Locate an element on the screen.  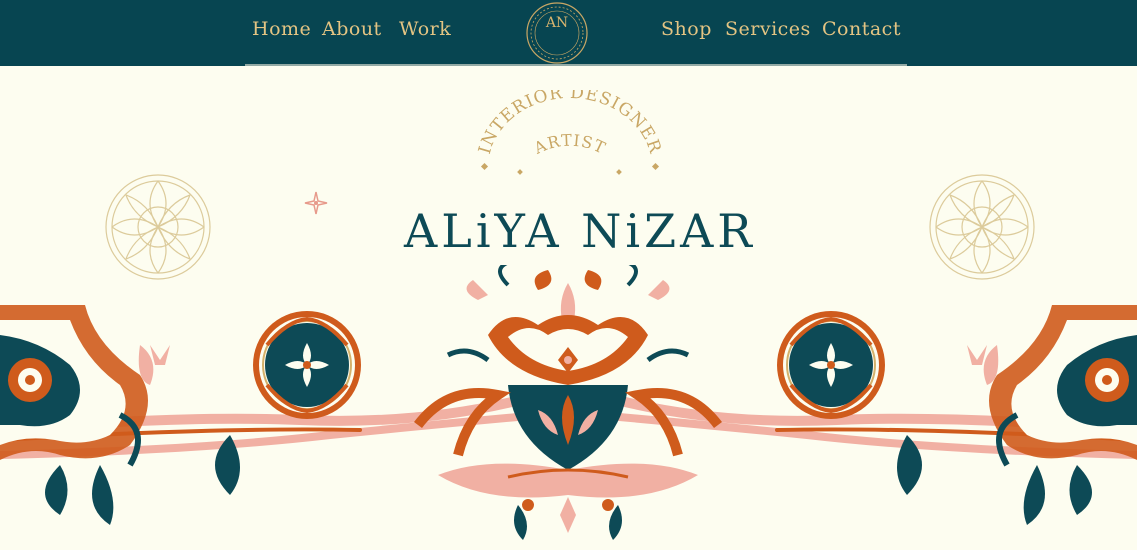
nav-link-home: Home is located at coordinates (281, 29).